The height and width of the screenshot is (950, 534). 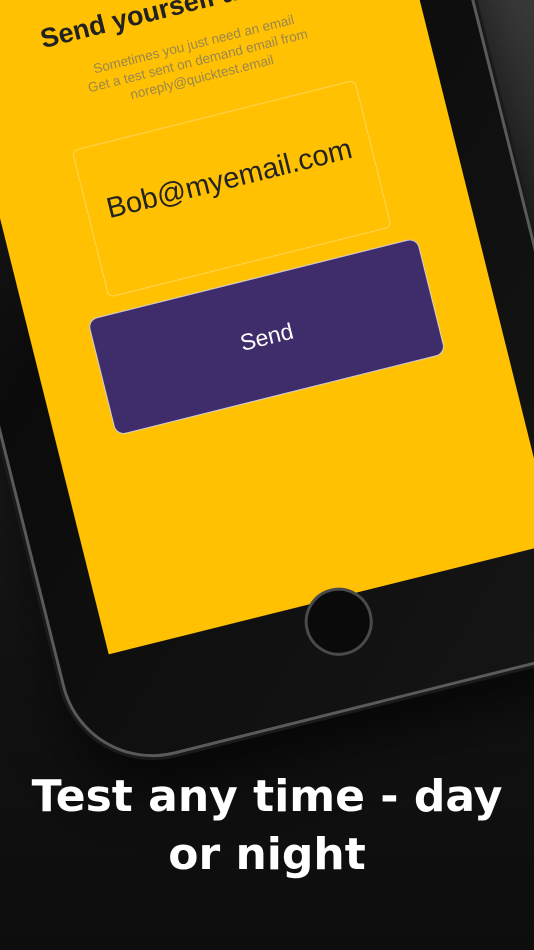 What do you see at coordinates (229, 179) in the screenshot?
I see `email-field` at bounding box center [229, 179].